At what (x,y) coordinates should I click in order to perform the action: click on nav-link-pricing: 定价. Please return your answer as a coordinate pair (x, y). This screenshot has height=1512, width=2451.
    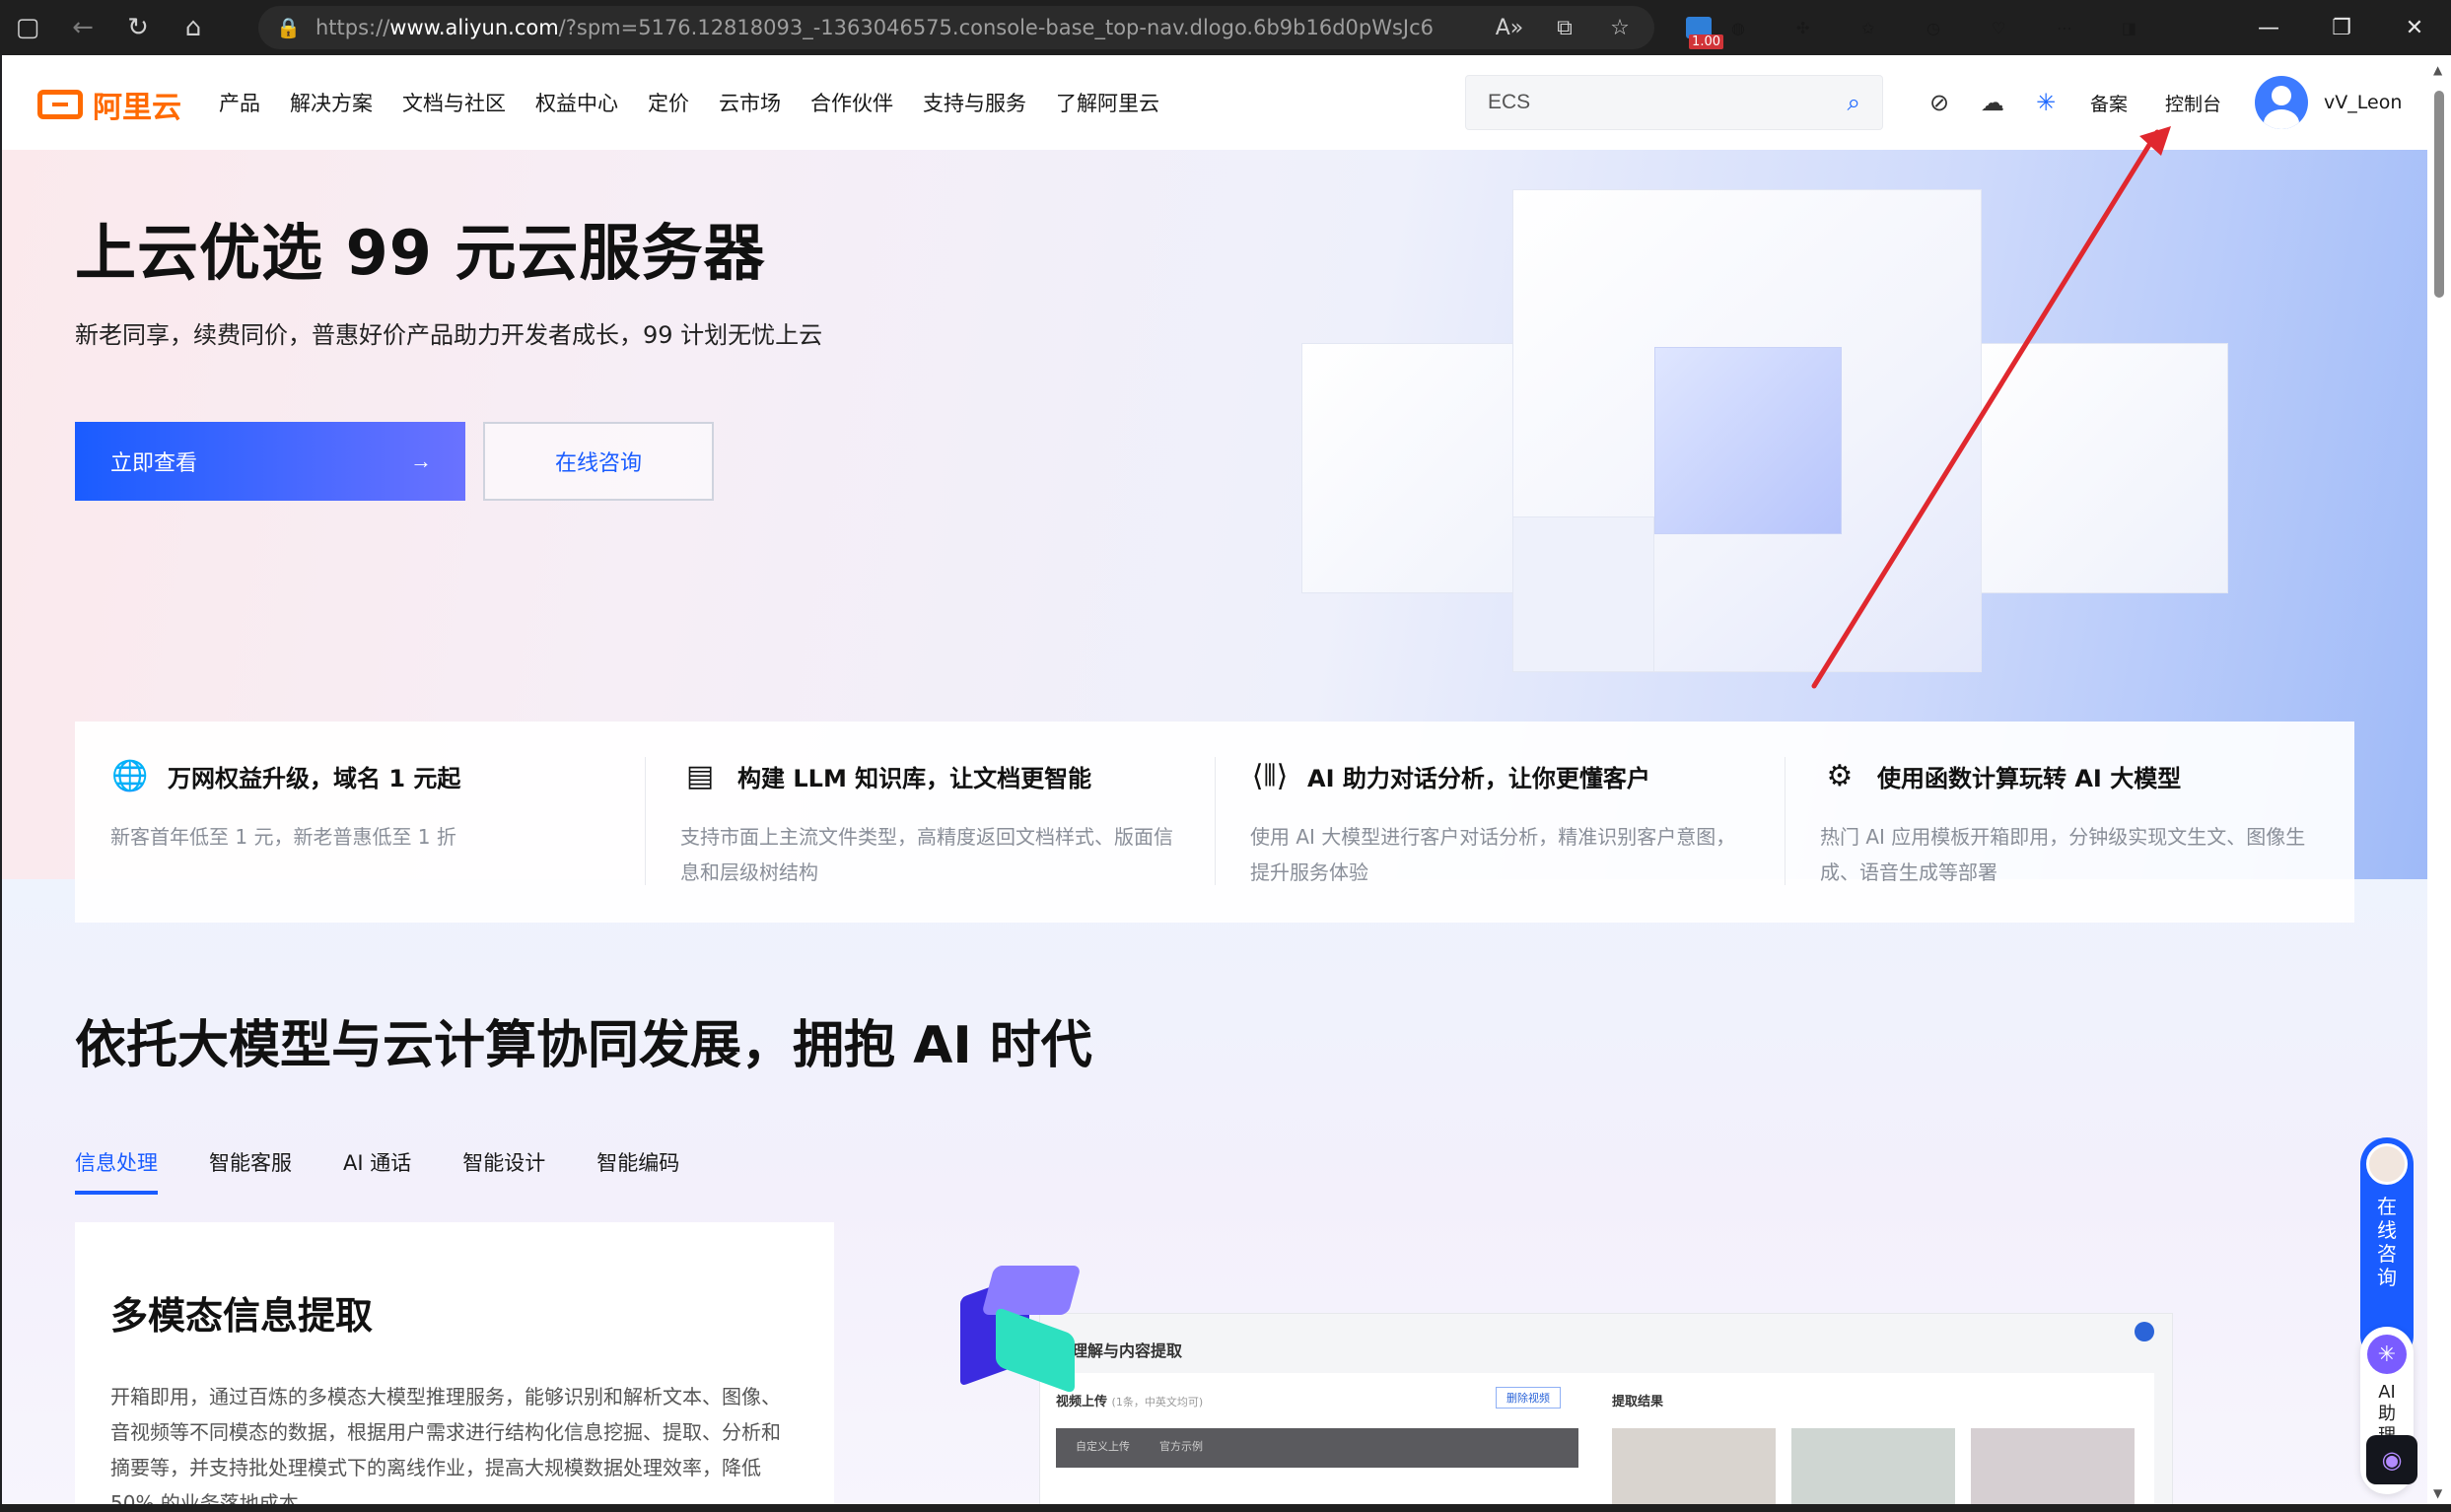
    Looking at the image, I should click on (668, 103).